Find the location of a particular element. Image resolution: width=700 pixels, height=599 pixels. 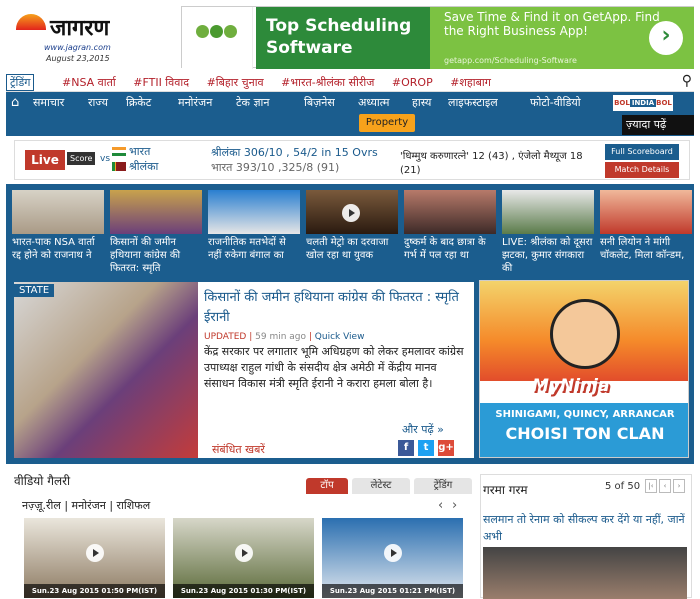

more-menu-button: ज़्यादा पढ़ें is located at coordinates (658, 125).